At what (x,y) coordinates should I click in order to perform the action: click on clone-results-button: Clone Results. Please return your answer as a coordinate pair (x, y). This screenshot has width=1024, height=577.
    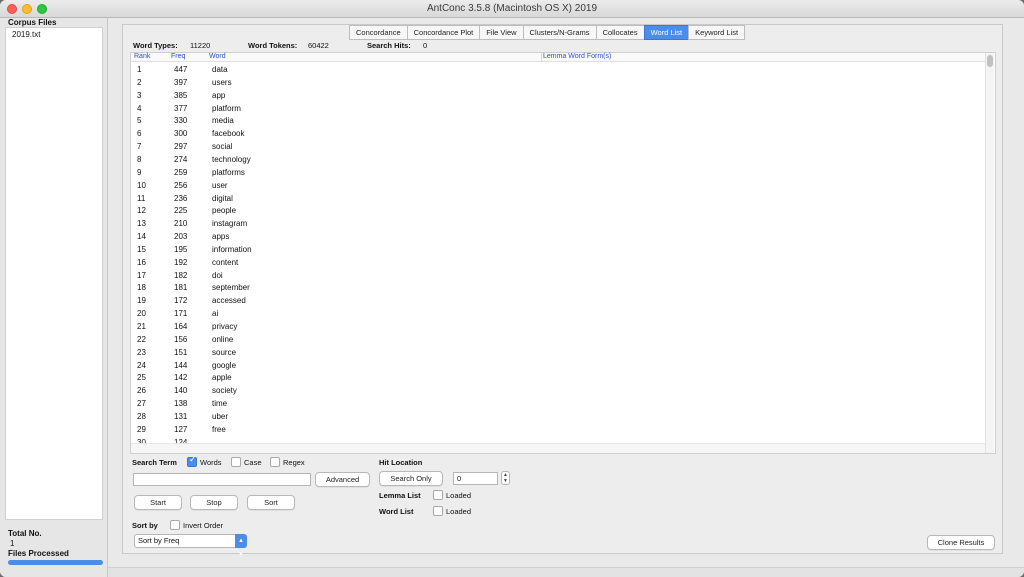
    Looking at the image, I should click on (961, 542).